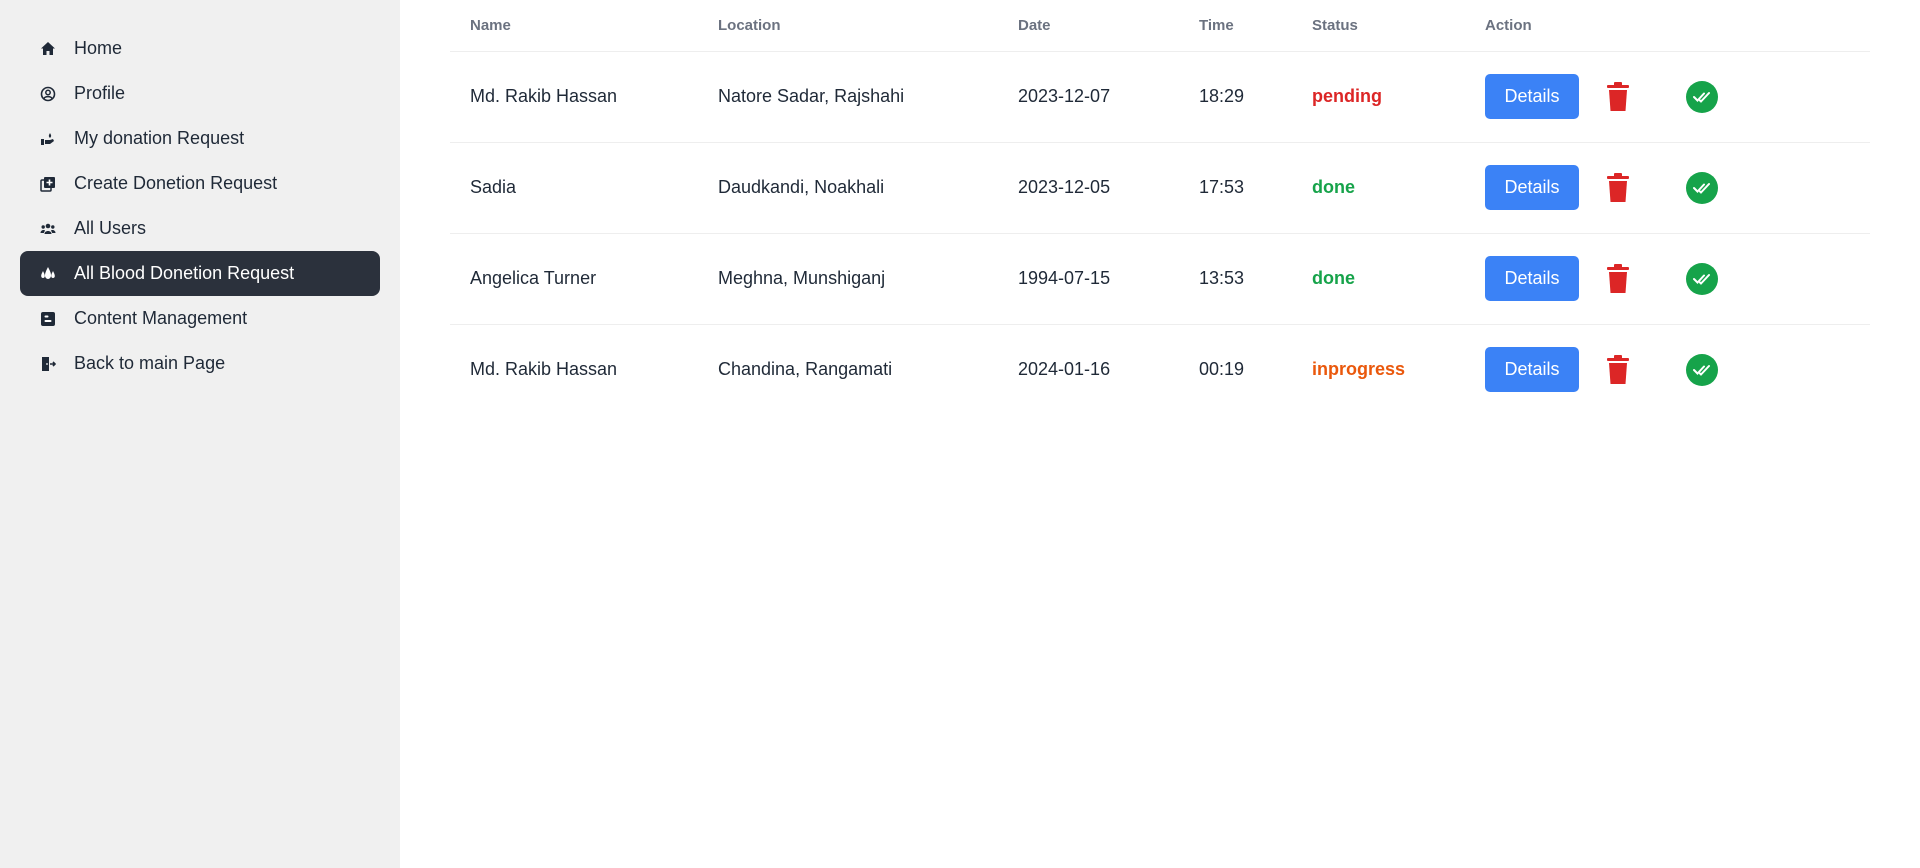  Describe the element at coordinates (1235, 26) in the screenshot. I see `header-time: Time` at that location.